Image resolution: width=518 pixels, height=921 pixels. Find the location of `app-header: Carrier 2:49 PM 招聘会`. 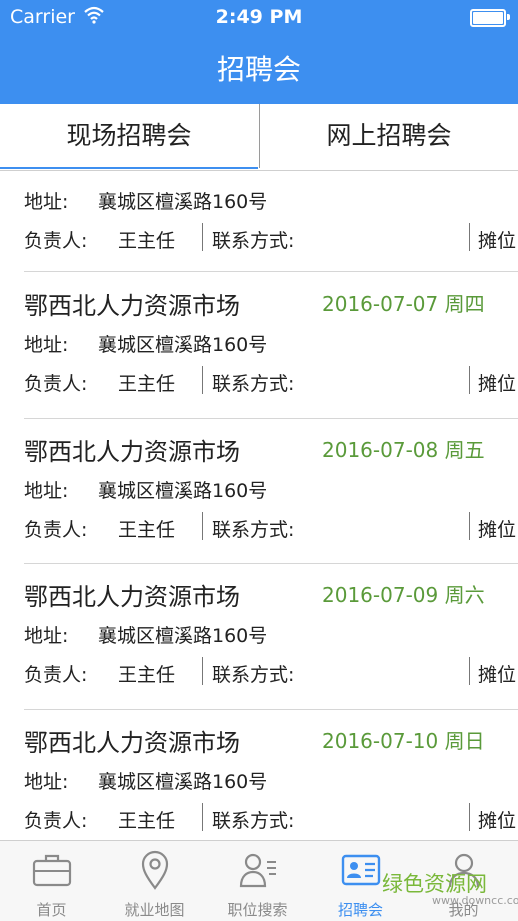

app-header: Carrier 2:49 PM 招聘会 is located at coordinates (259, 52).